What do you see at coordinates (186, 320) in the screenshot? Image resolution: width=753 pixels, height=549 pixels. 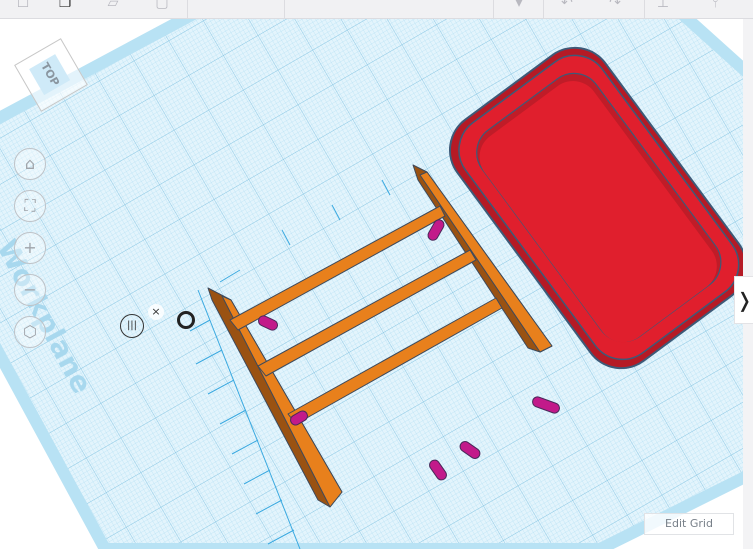 I see `workplane-origin-marker` at bounding box center [186, 320].